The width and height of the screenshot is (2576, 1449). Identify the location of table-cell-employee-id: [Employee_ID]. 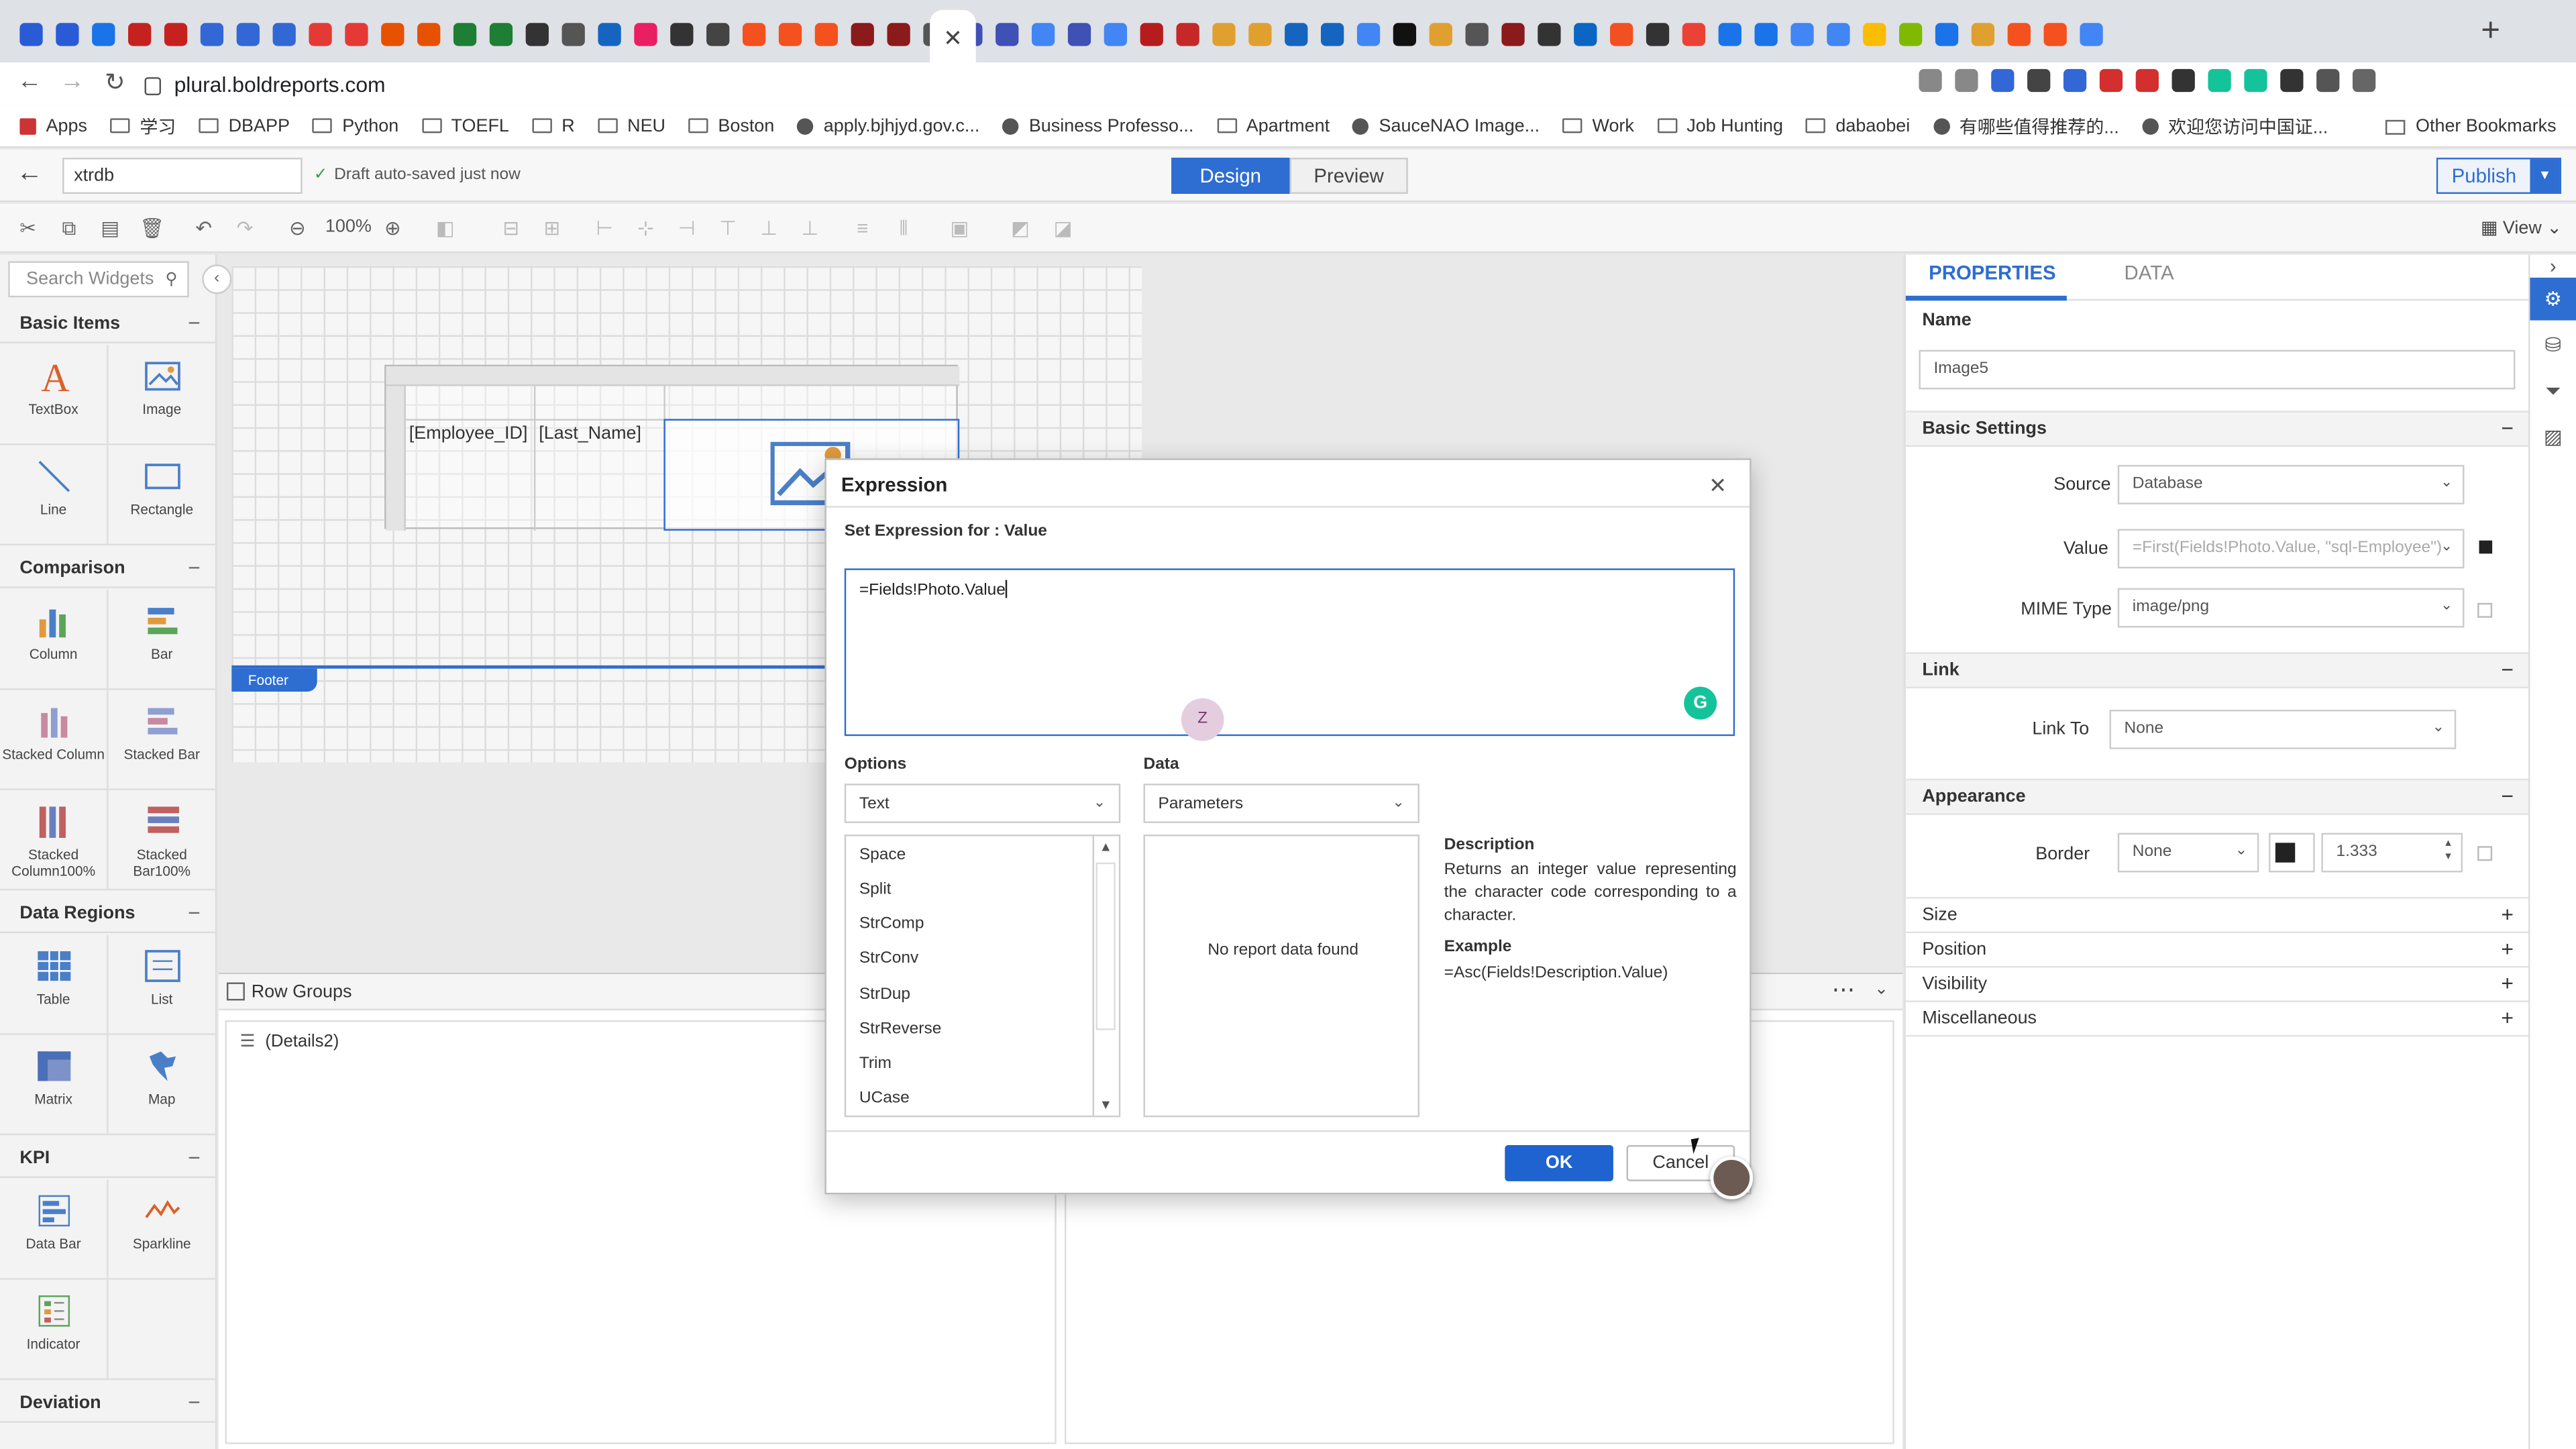
(468, 433).